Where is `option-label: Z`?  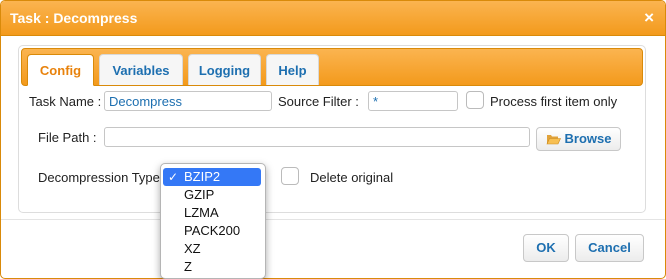 option-label: Z is located at coordinates (188, 266).